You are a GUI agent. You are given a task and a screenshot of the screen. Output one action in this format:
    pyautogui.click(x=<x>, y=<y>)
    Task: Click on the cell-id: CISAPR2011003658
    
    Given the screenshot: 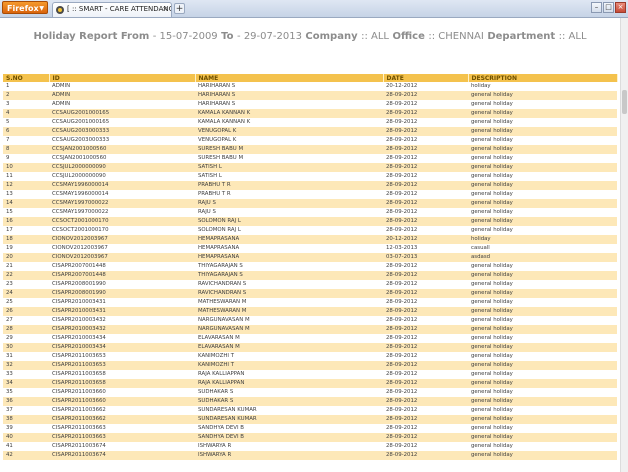 What is the action you would take?
    pyautogui.click(x=122, y=383)
    